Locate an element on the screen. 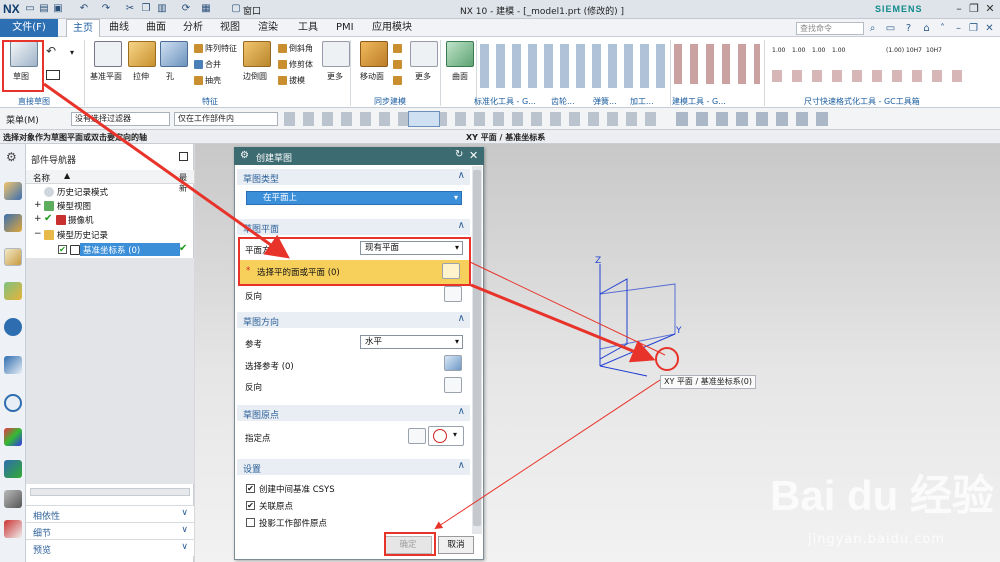 The width and height of the screenshot is (1000, 562). thin-line-to-csys is located at coordinates (567, 308).